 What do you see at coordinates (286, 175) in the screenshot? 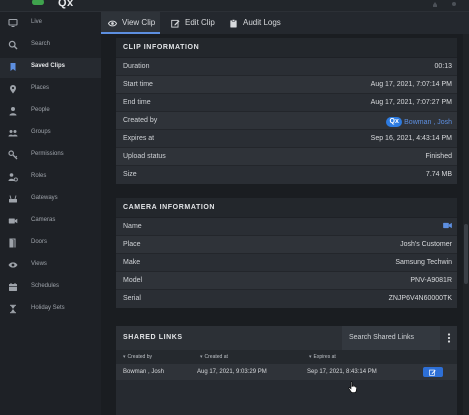
I see `clip-row-size: Size 7.74 MB` at bounding box center [286, 175].